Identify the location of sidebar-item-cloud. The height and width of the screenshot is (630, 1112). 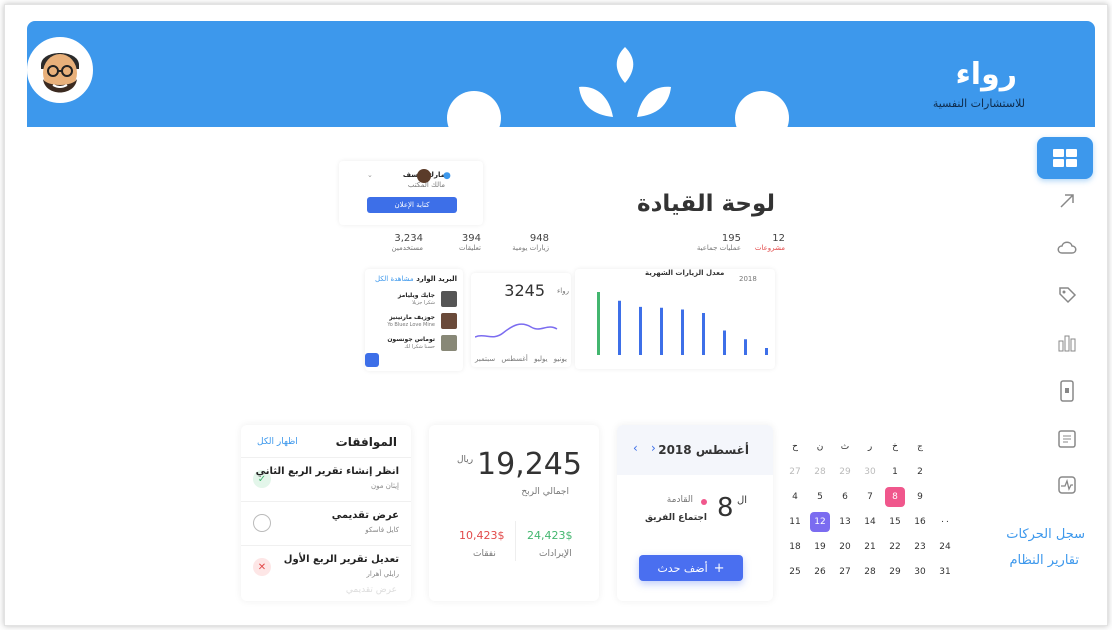
(1067, 247).